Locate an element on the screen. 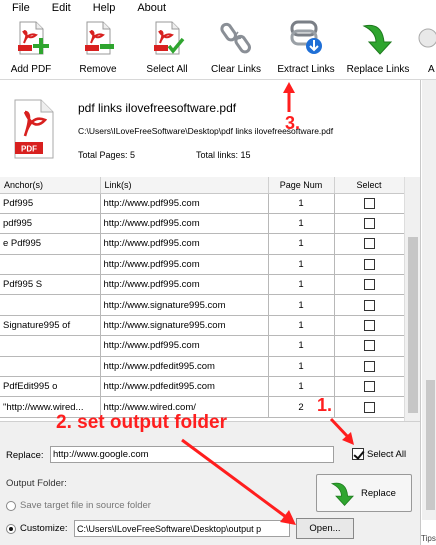 The height and width of the screenshot is (545, 436). right-pane-scrollbar-thumb is located at coordinates (430, 445).